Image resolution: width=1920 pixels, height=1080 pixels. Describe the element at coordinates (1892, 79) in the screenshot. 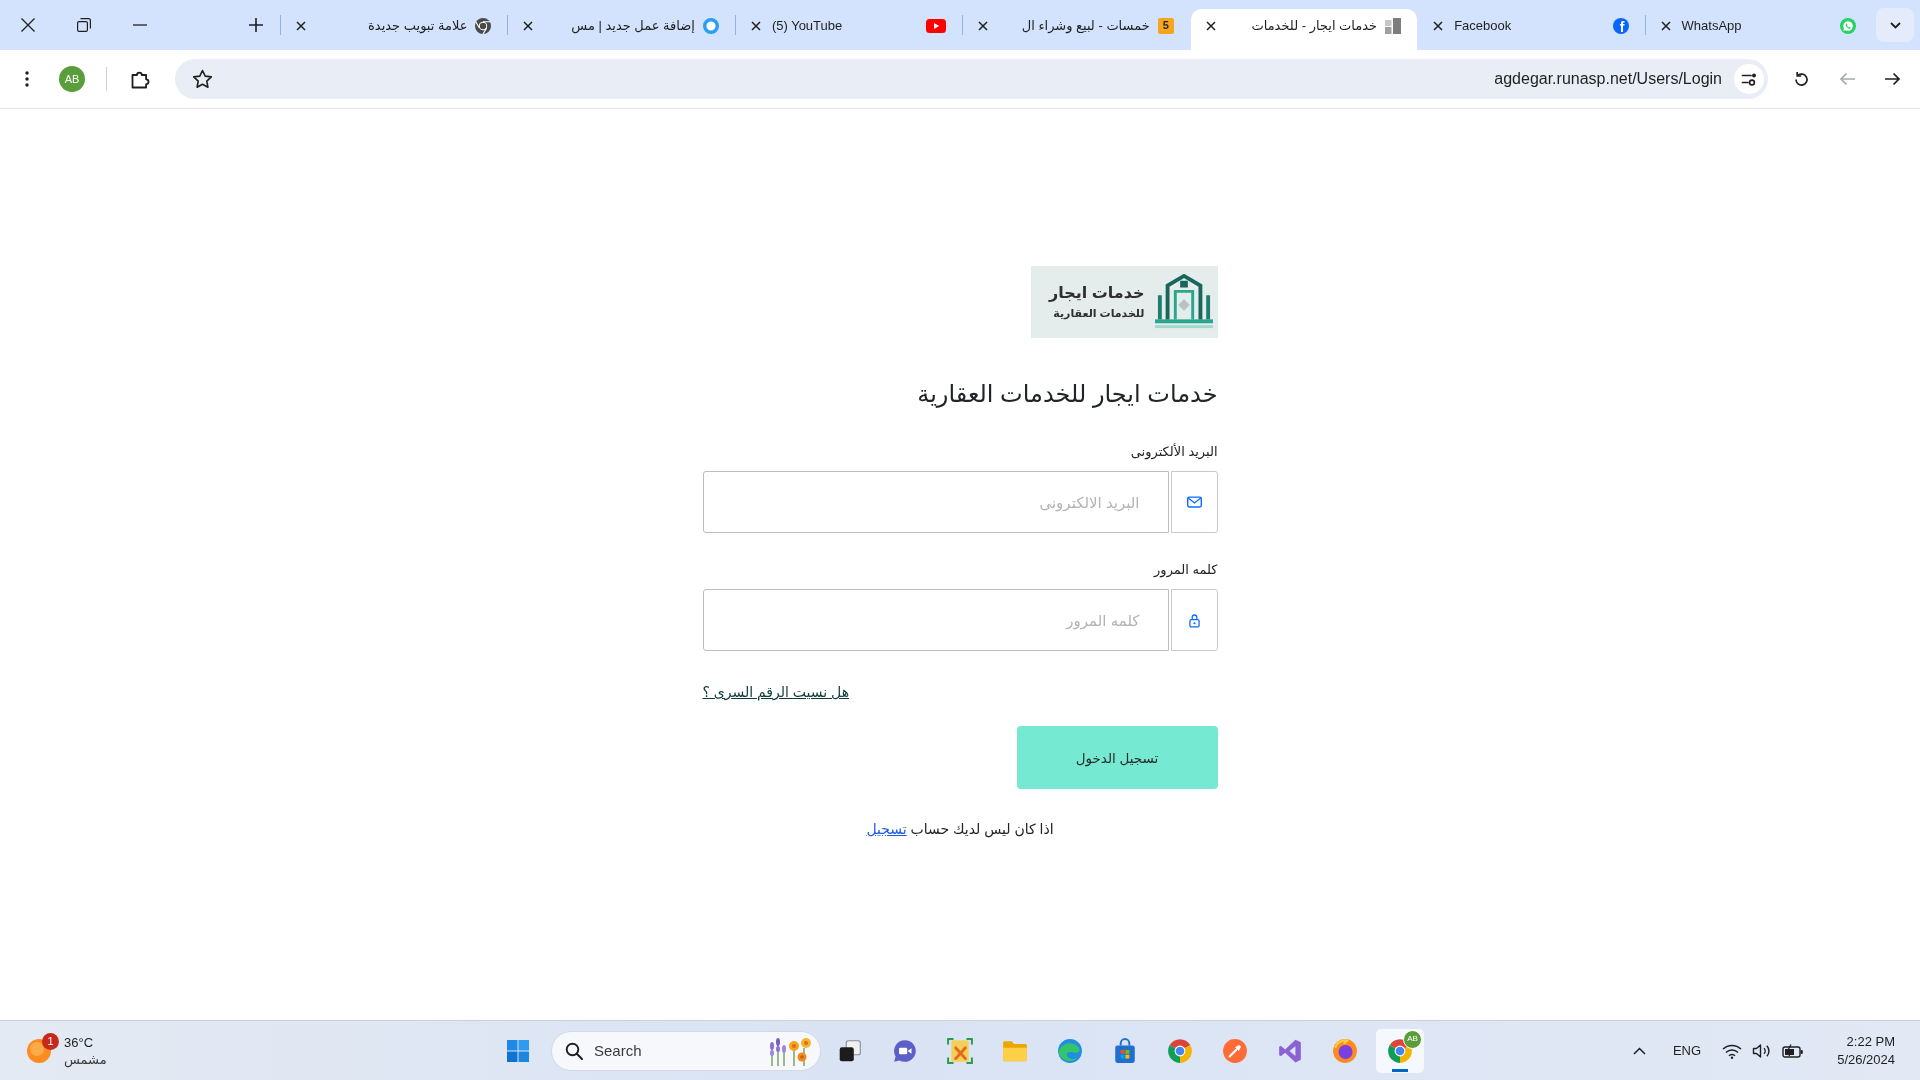

I see `arrow-right-icon` at that location.